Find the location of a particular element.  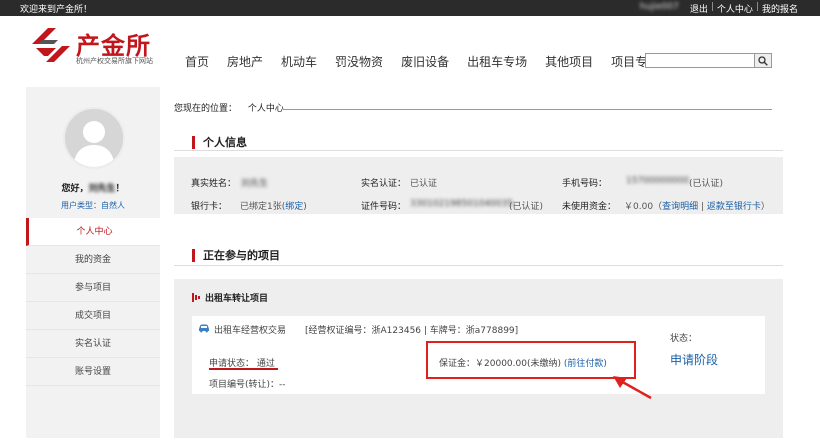

my-signup-link: 我的报名 is located at coordinates (780, 8).